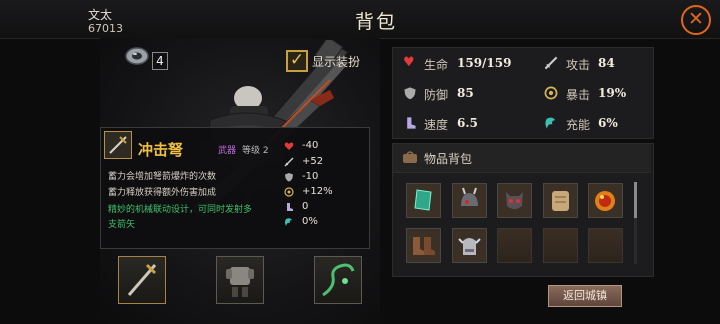 This screenshot has width=720, height=324. Describe the element at coordinates (696, 20) in the screenshot. I see `close-button: ✕` at that location.